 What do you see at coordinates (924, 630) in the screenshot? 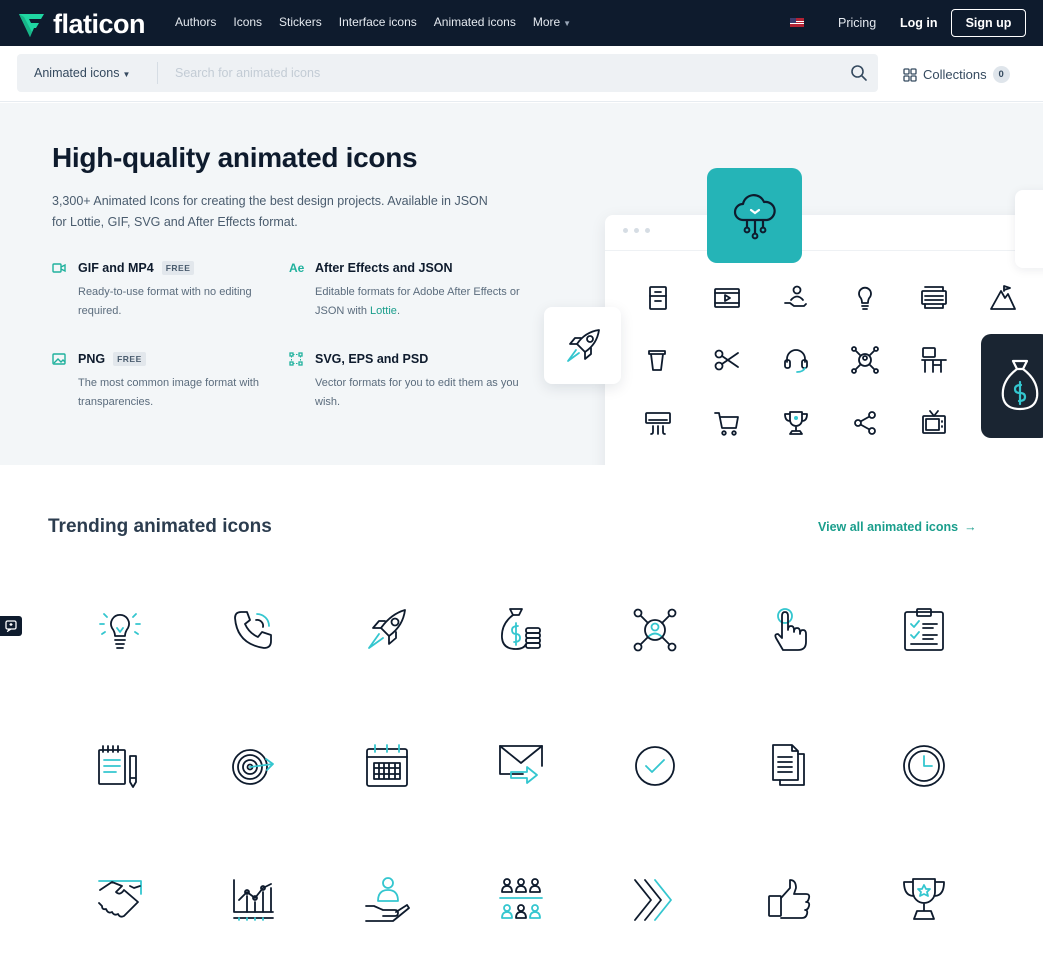
I see `clipboard-icon` at bounding box center [924, 630].